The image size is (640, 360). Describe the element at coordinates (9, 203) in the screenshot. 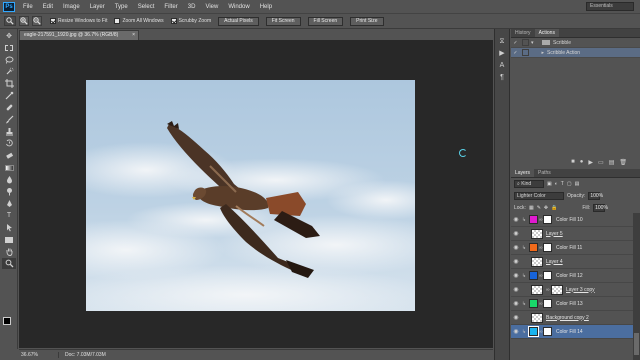

I see `pen-tool-icon` at that location.